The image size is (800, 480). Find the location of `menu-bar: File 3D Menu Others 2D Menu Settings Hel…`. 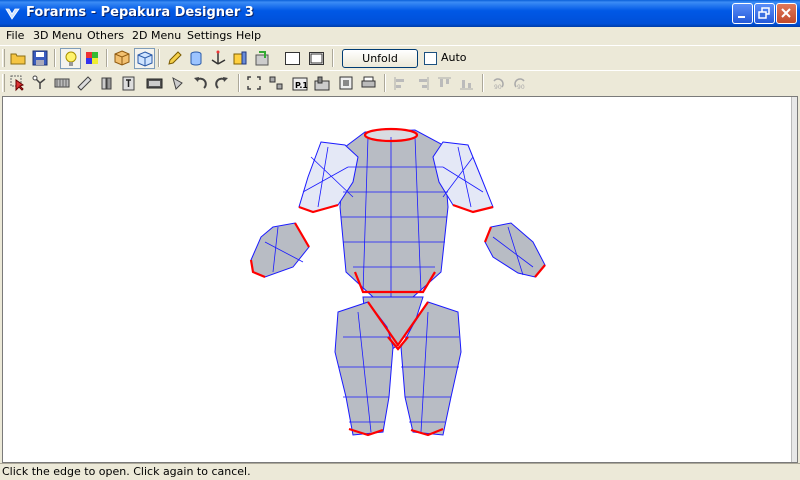

menu-bar: File 3D Menu Others 2D Menu Settings Hel… is located at coordinates (400, 35).